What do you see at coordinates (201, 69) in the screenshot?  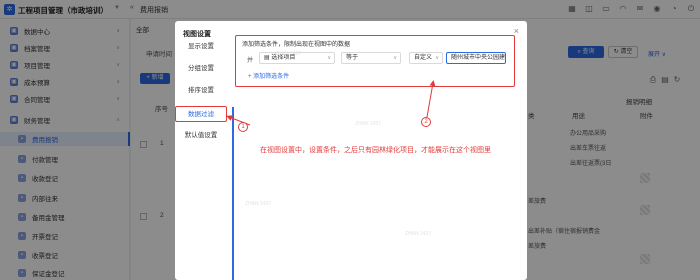 I see `tab-group-settings: 分组设置` at bounding box center [201, 69].